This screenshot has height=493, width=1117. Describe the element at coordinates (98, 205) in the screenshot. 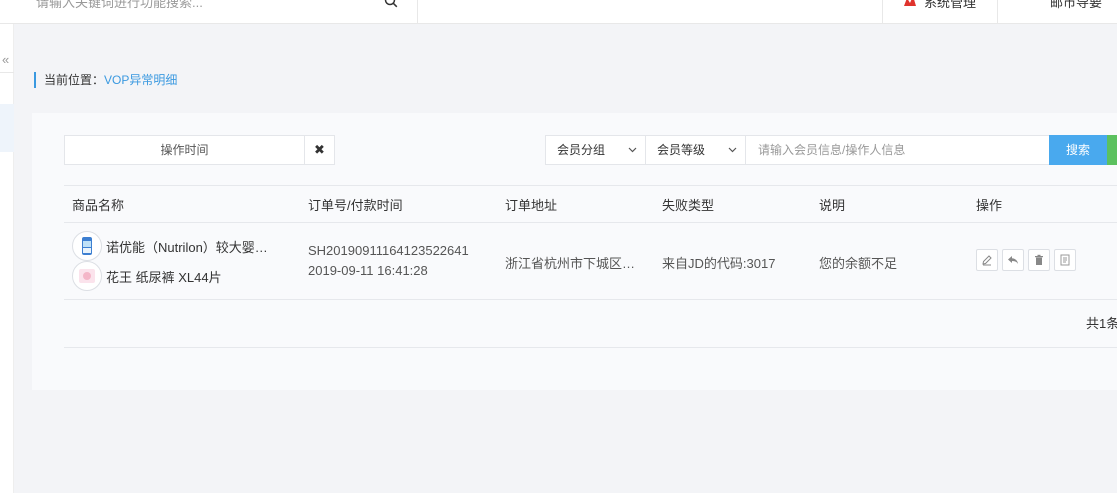

I see `column-header-product: 商品名称` at that location.